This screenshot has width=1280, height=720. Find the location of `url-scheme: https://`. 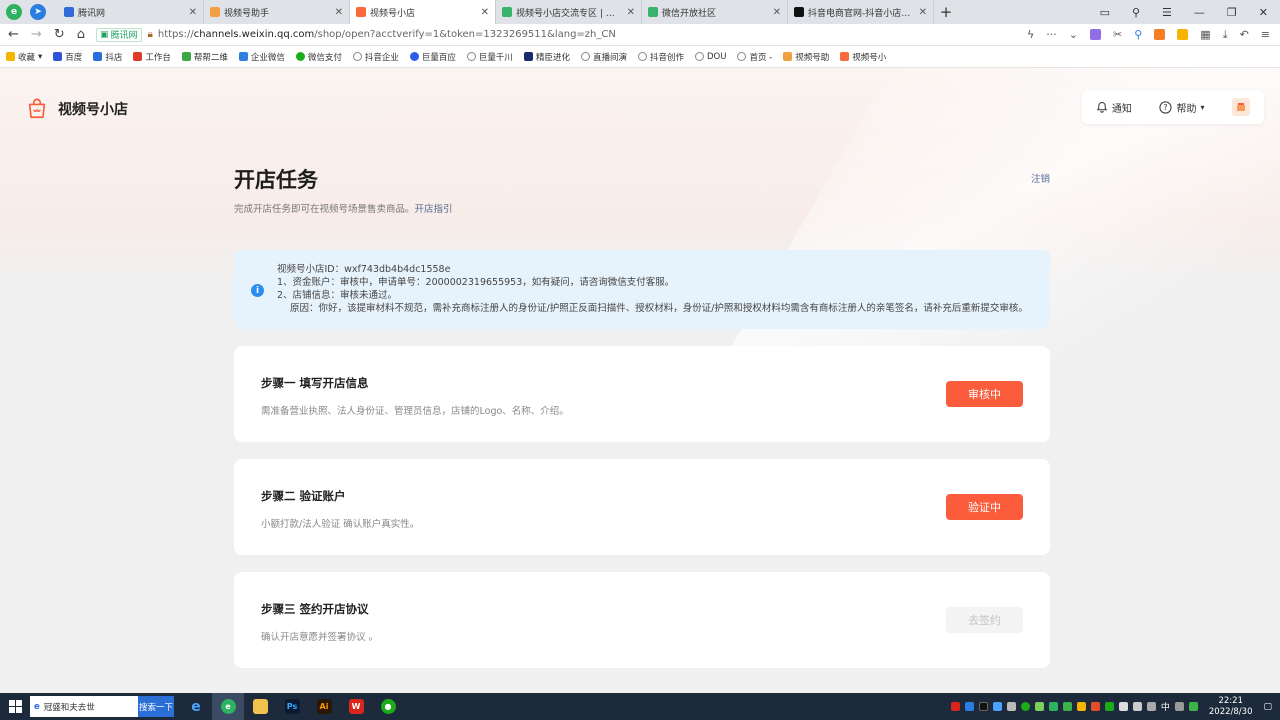

url-scheme: https:// is located at coordinates (175, 34).